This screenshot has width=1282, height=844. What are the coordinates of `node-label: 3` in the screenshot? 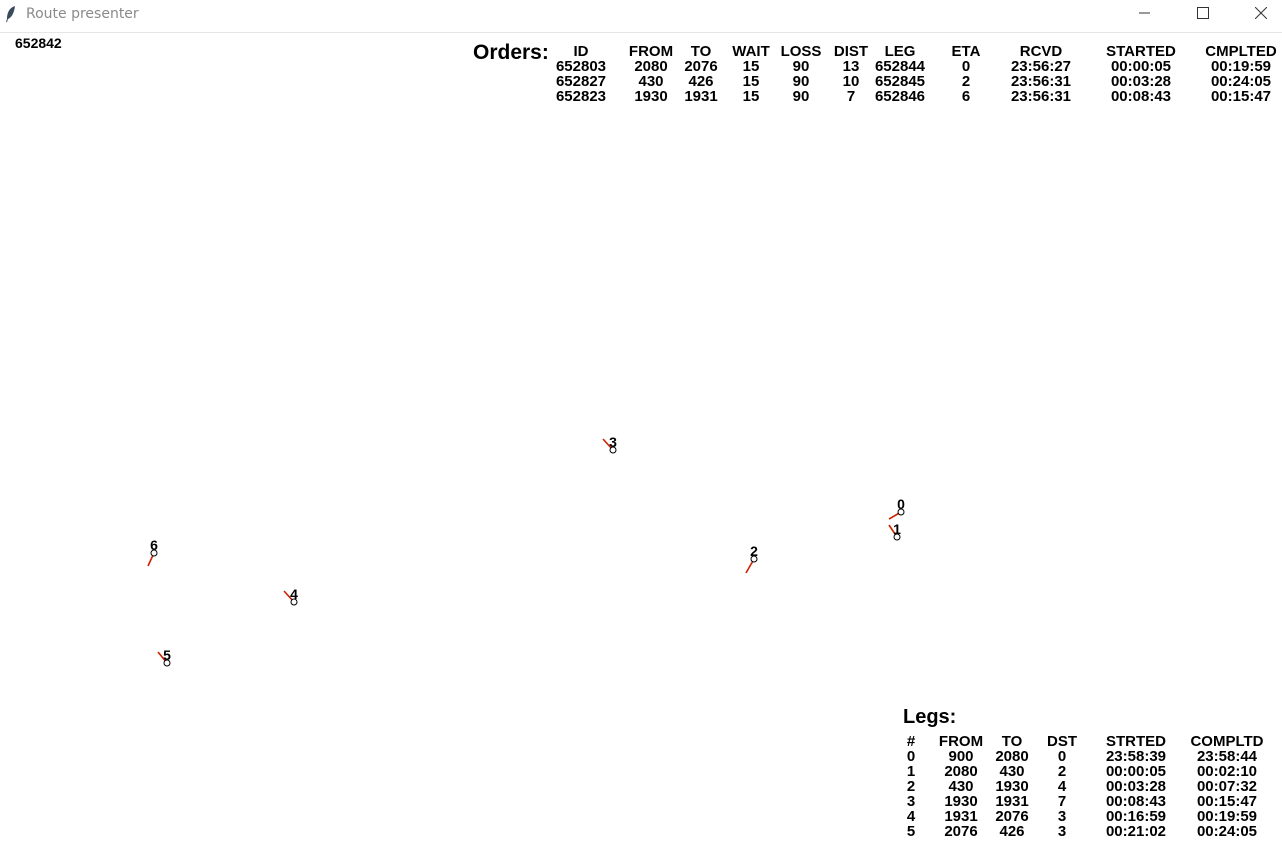 It's located at (613, 442).